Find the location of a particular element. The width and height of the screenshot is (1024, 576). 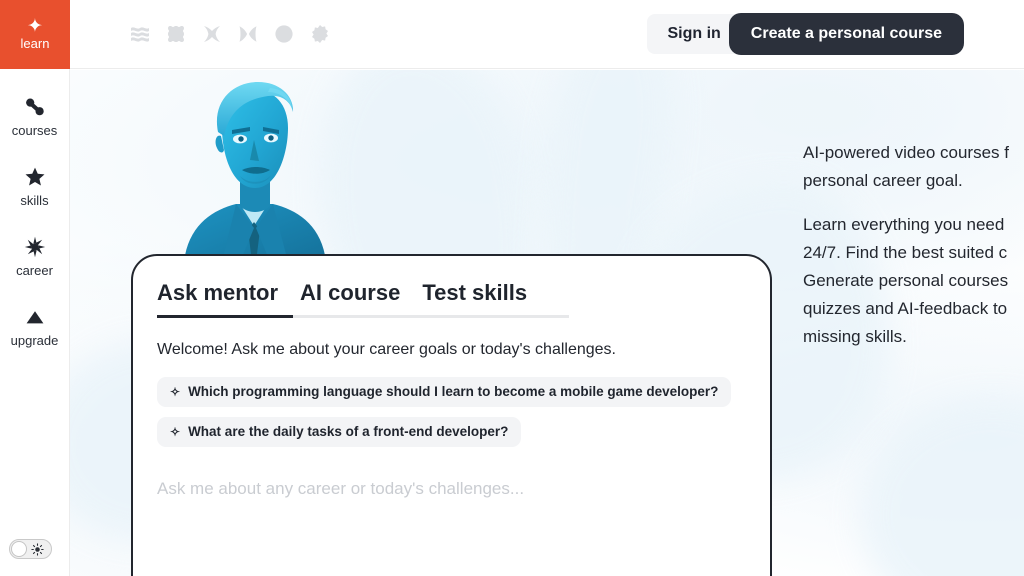

logo-placeholder-bowtie-a-icon is located at coordinates (212, 34).